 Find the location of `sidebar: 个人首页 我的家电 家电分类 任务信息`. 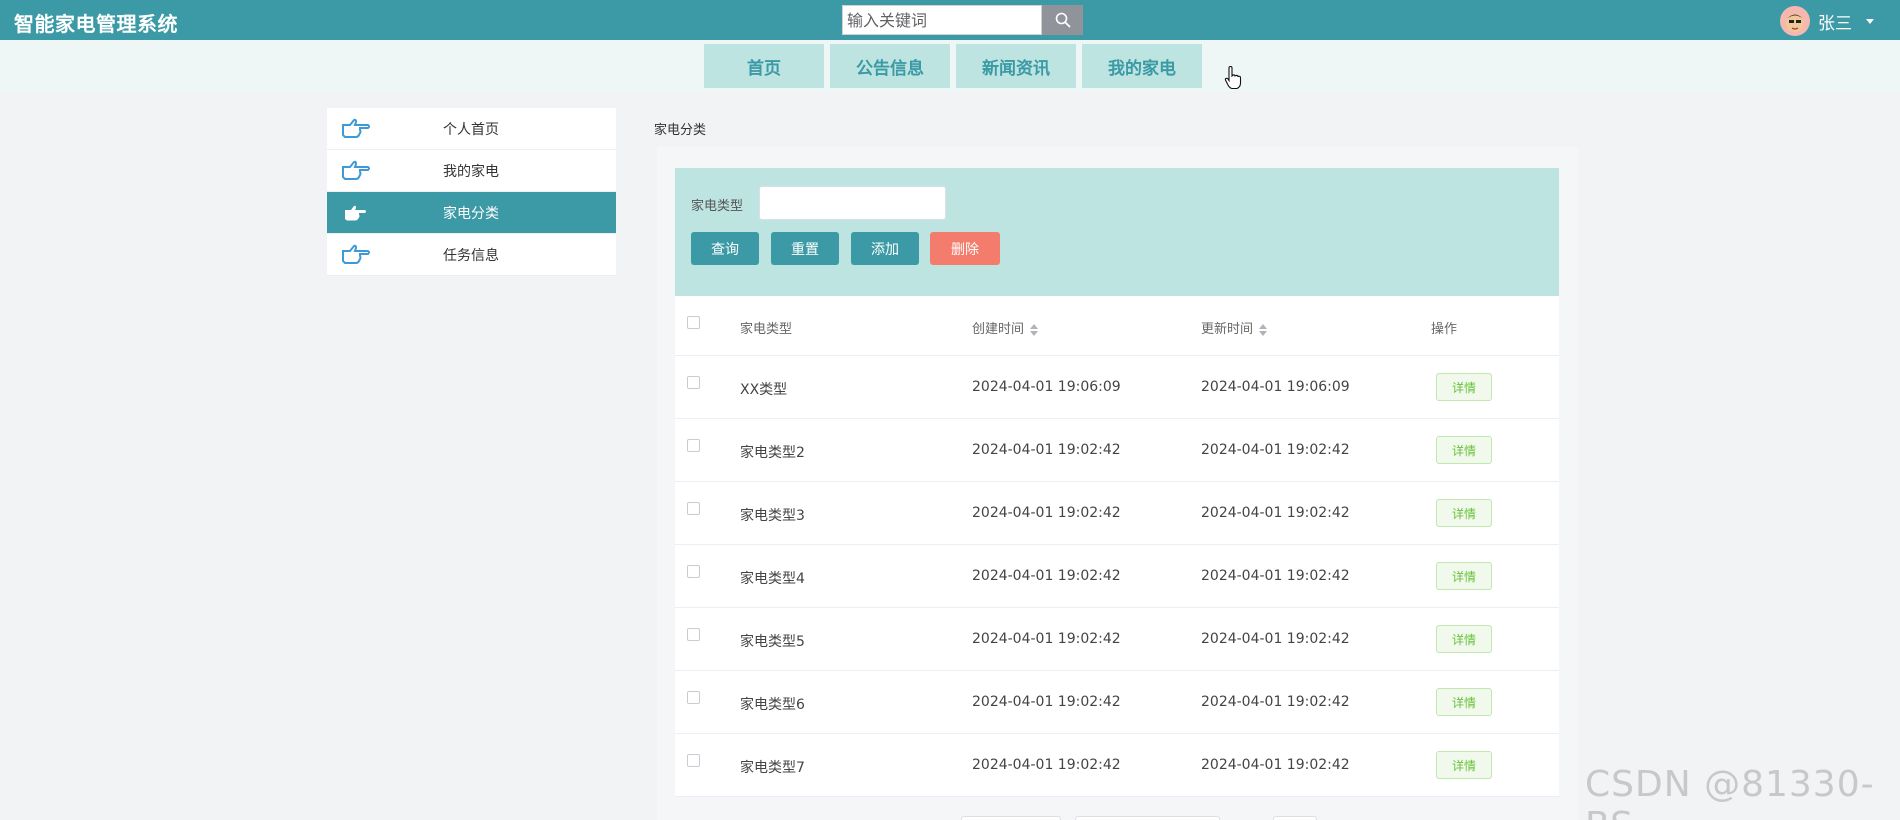

sidebar: 个人首页 我的家电 家电分类 任务信息 is located at coordinates (471, 192).